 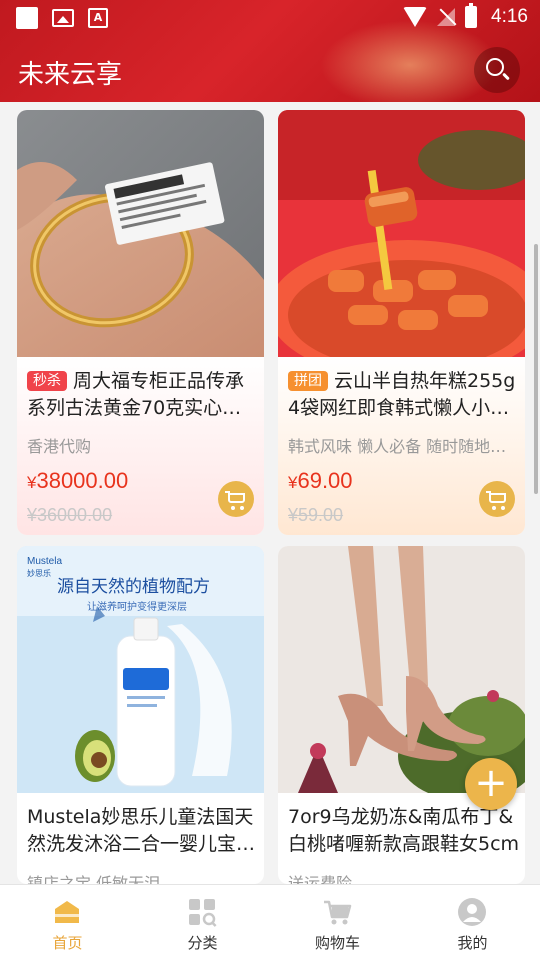 What do you see at coordinates (27, 18) in the screenshot?
I see `notification-square-icon` at bounding box center [27, 18].